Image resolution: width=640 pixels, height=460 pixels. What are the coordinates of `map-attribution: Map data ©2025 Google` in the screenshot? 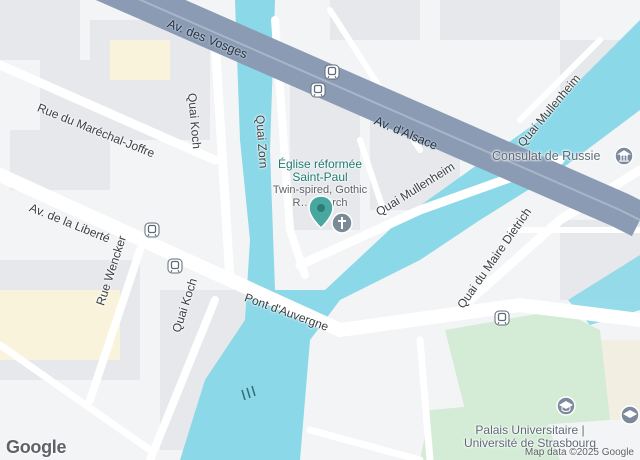 It's located at (579, 452).